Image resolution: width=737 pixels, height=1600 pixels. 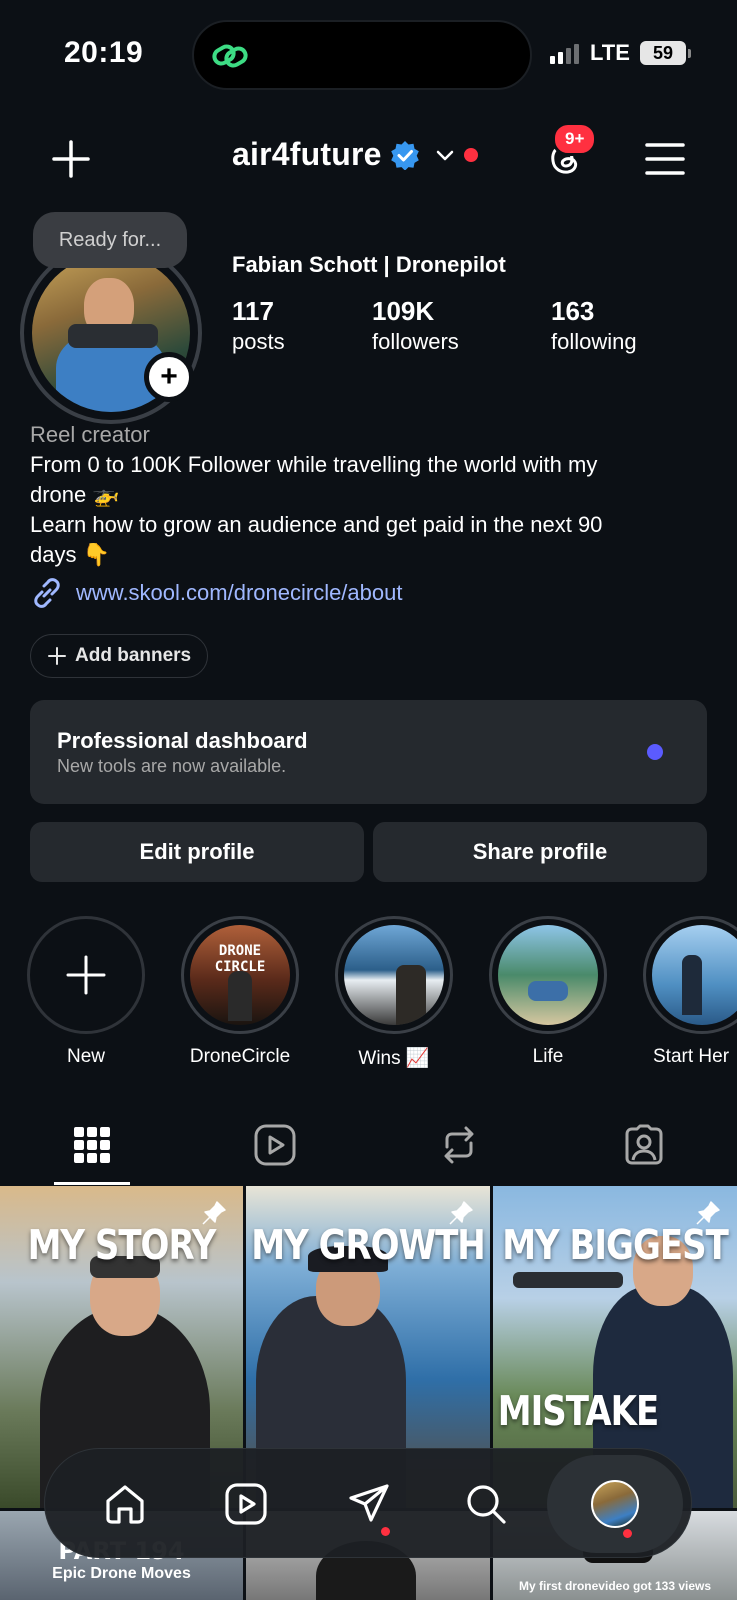 I want to click on nav-profile, so click(x=615, y=1504).